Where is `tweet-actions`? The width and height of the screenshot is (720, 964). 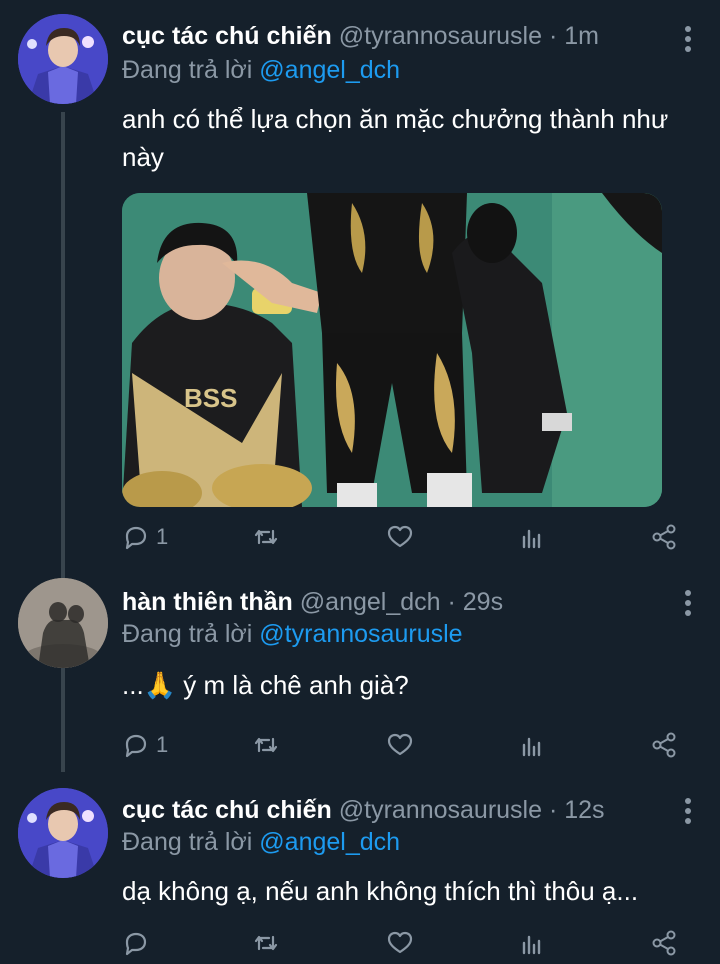 tweet-actions is located at coordinates (407, 943).